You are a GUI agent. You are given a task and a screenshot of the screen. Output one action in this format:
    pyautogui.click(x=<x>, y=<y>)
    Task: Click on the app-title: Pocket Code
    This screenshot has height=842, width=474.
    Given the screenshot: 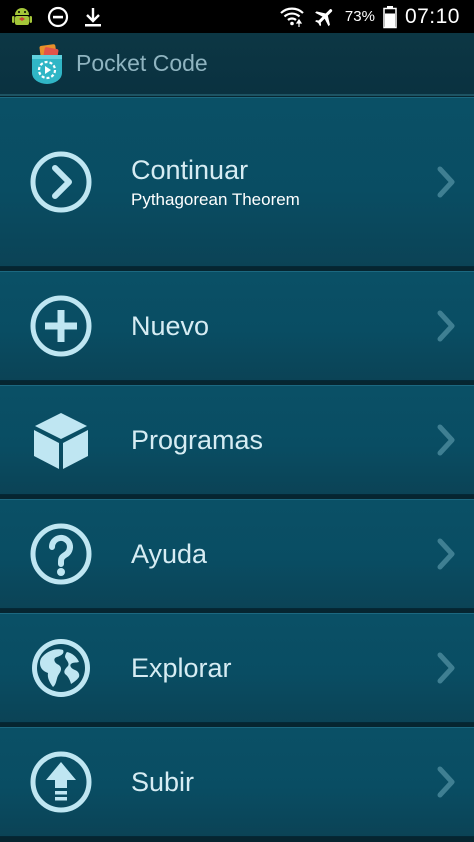 What is the action you would take?
    pyautogui.click(x=142, y=63)
    